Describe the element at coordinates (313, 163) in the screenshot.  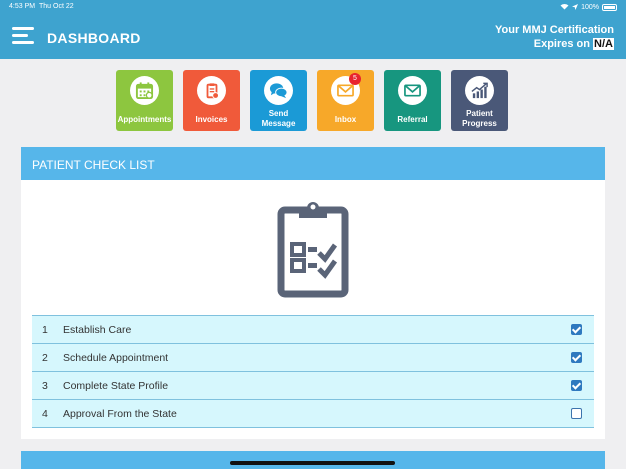
I see `checklist-title: PATIENT CHECK LIST` at that location.